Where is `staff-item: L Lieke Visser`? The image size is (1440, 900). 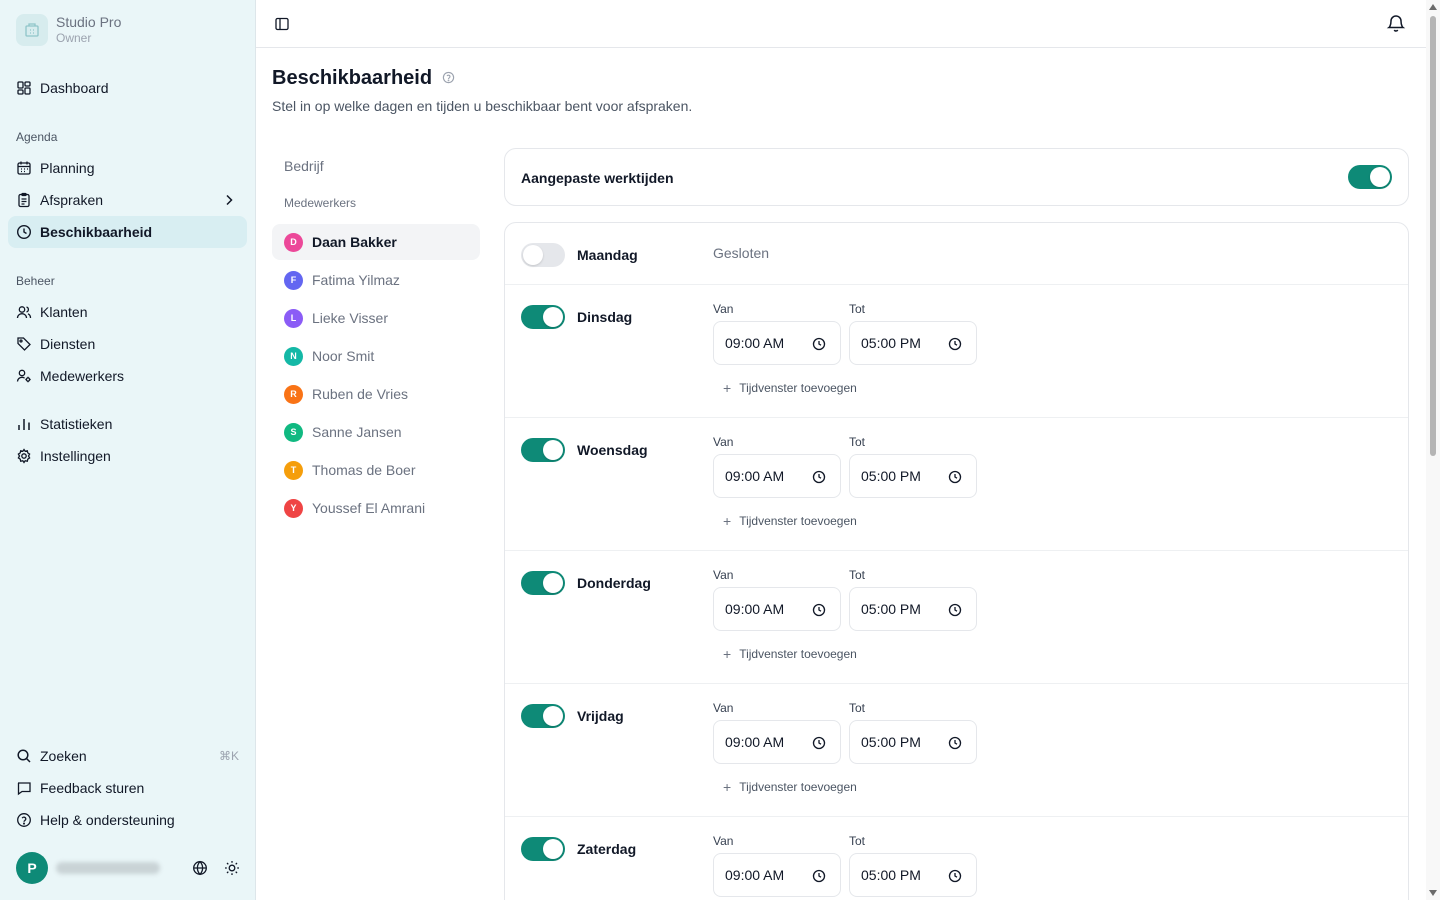 staff-item: L Lieke Visser is located at coordinates (376, 318).